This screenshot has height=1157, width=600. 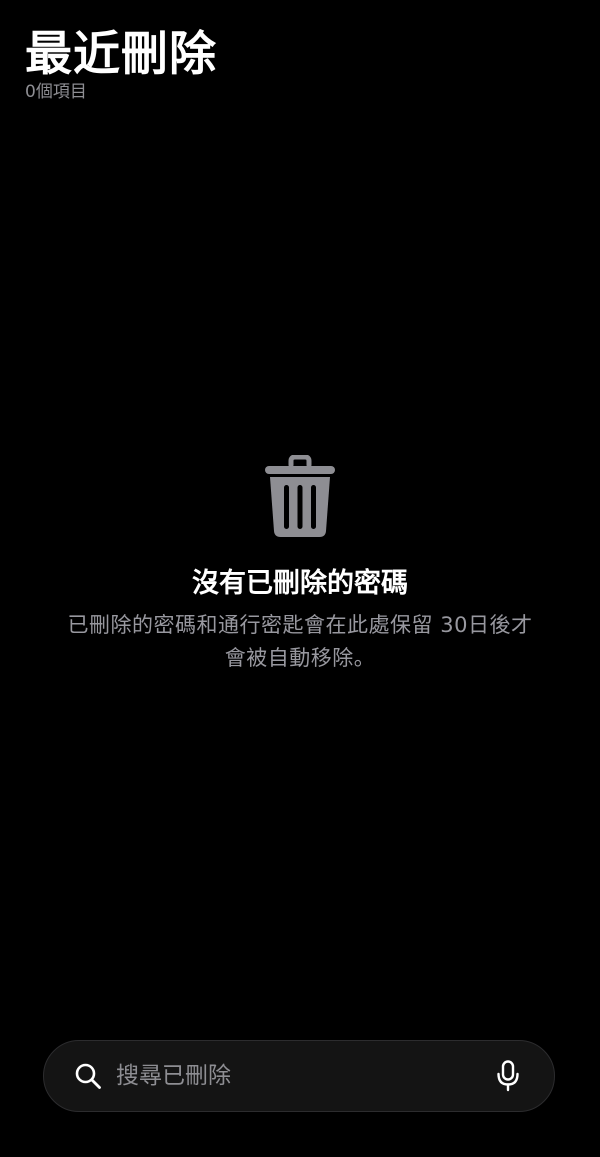 I want to click on page-title: 最近刪除, so click(x=121, y=54).